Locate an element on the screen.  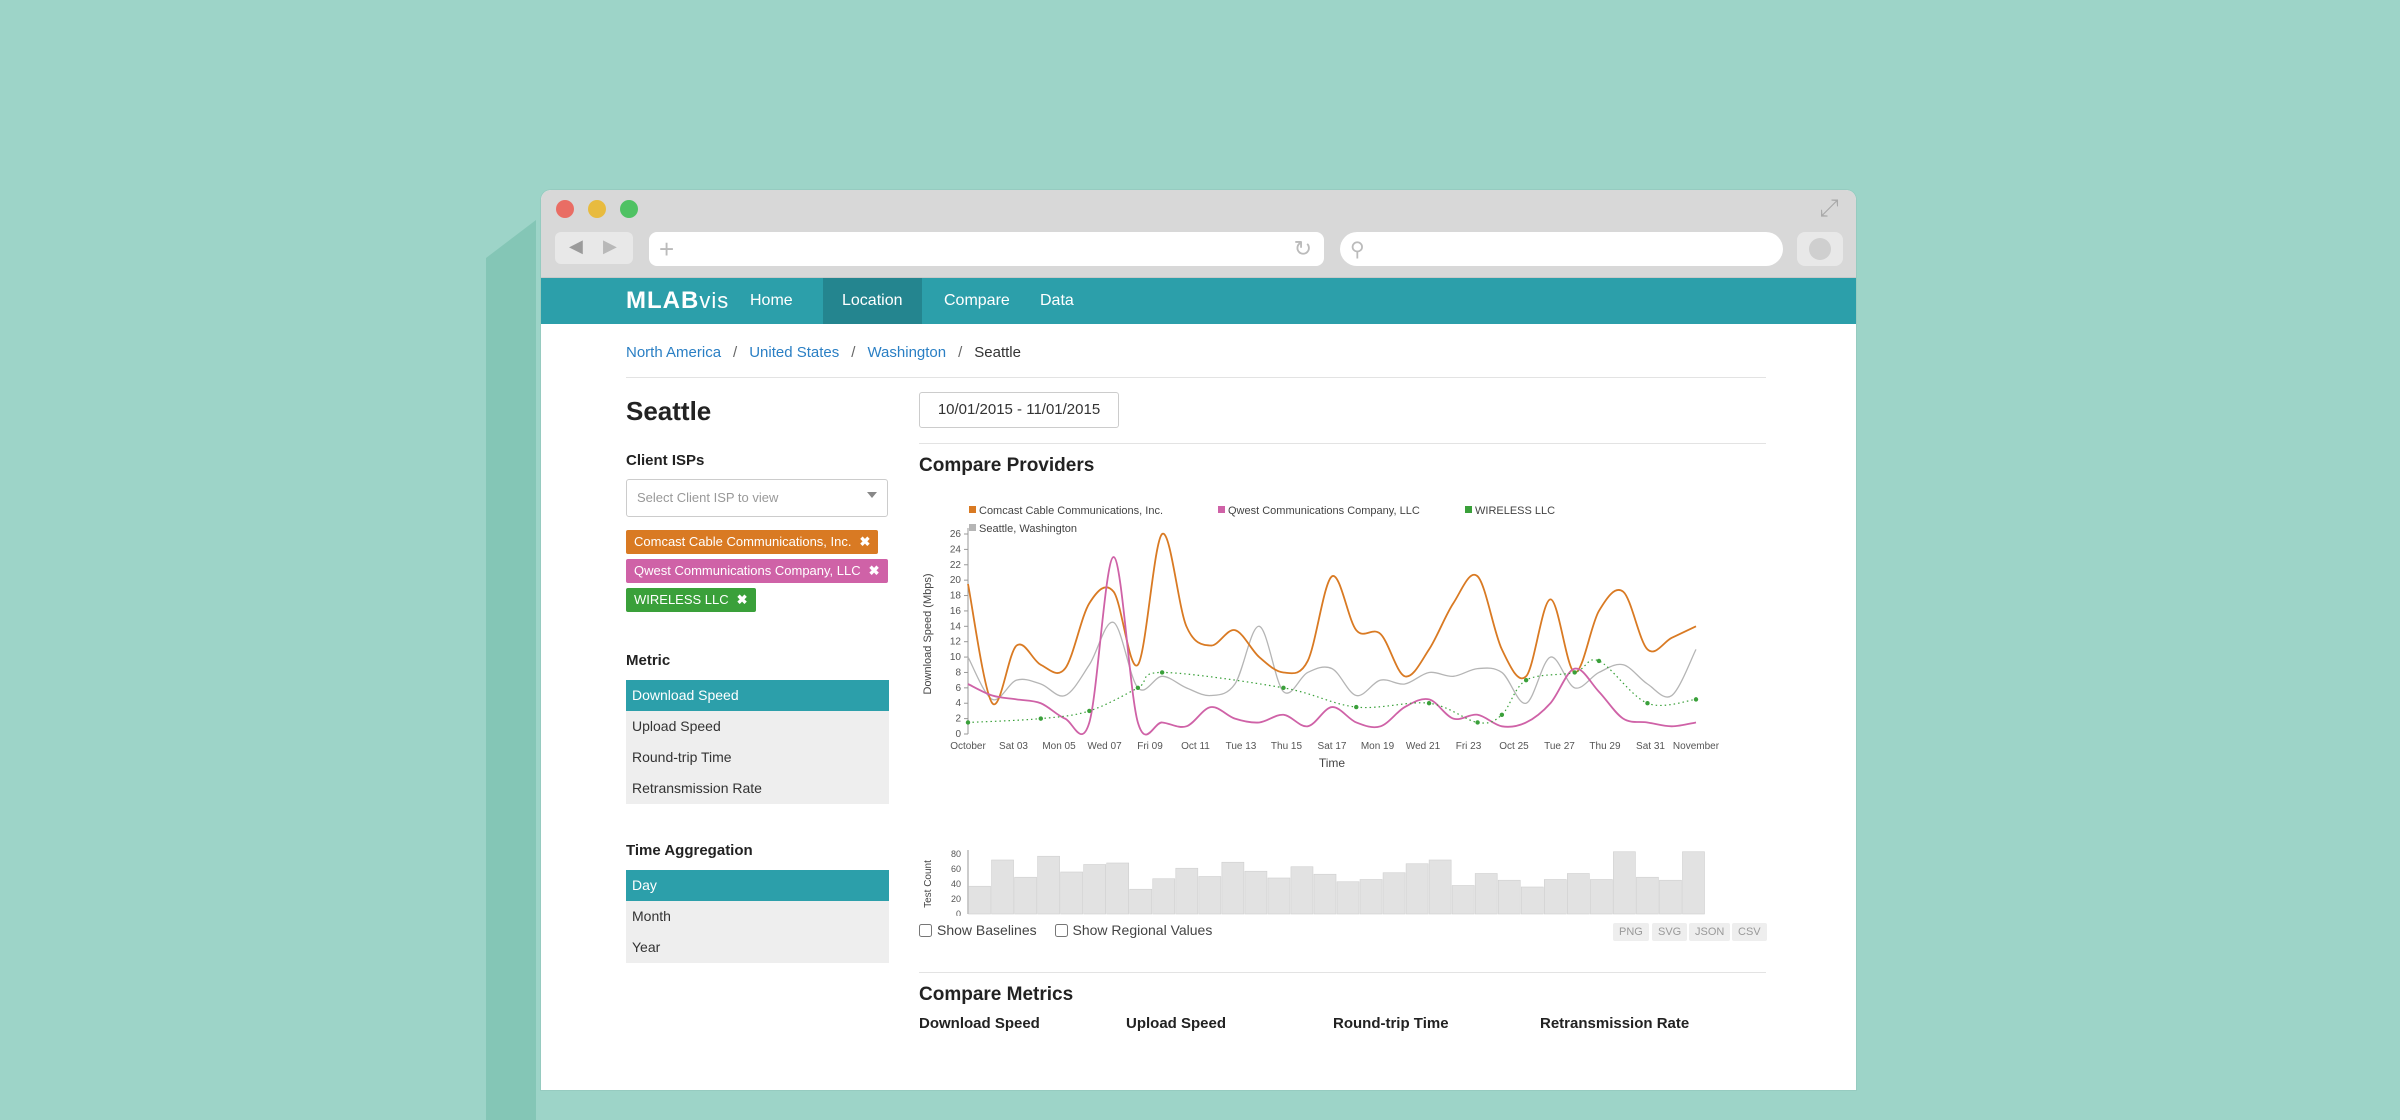
y-tick-label: 20 is located at coordinates (956, 580).